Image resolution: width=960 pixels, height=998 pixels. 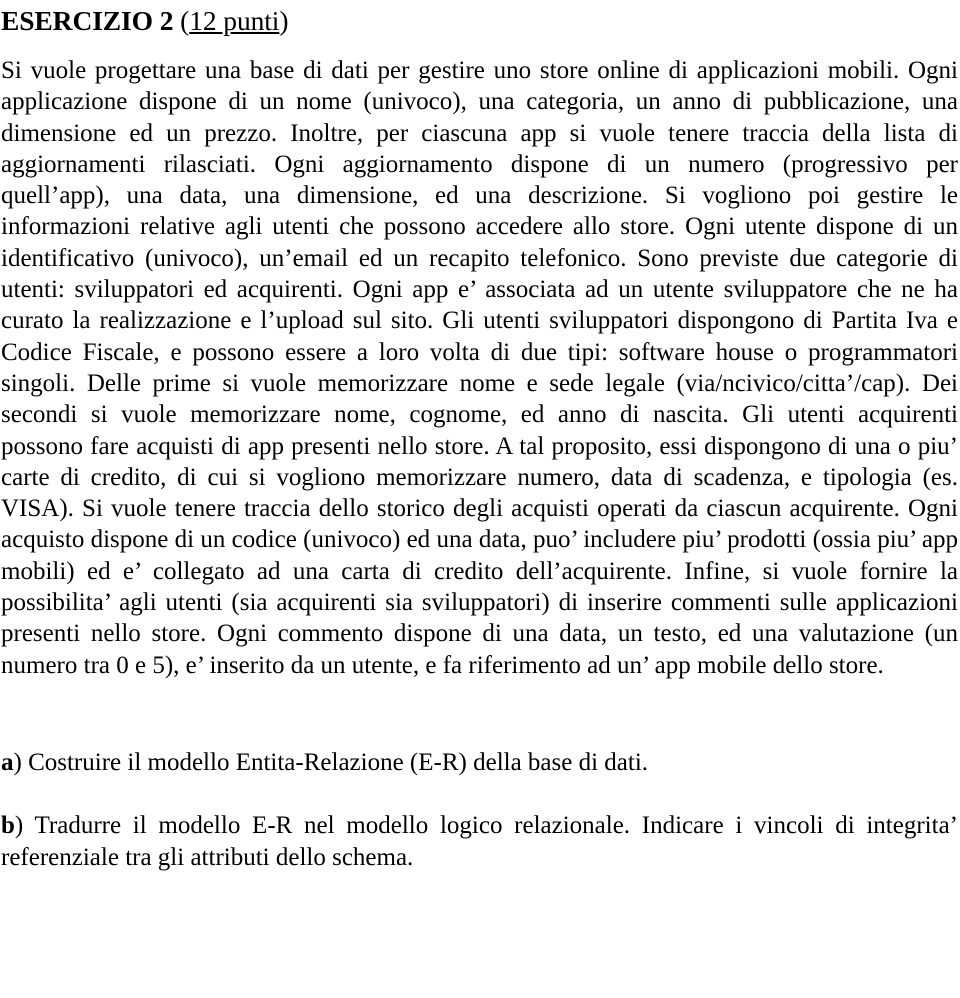 I want to click on spacer-between-questions, so click(x=479, y=794).